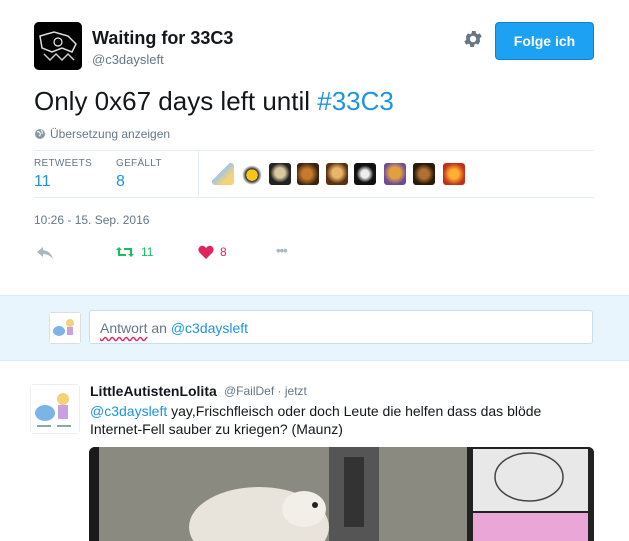 The image size is (629, 541). I want to click on gear-icon, so click(473, 39).